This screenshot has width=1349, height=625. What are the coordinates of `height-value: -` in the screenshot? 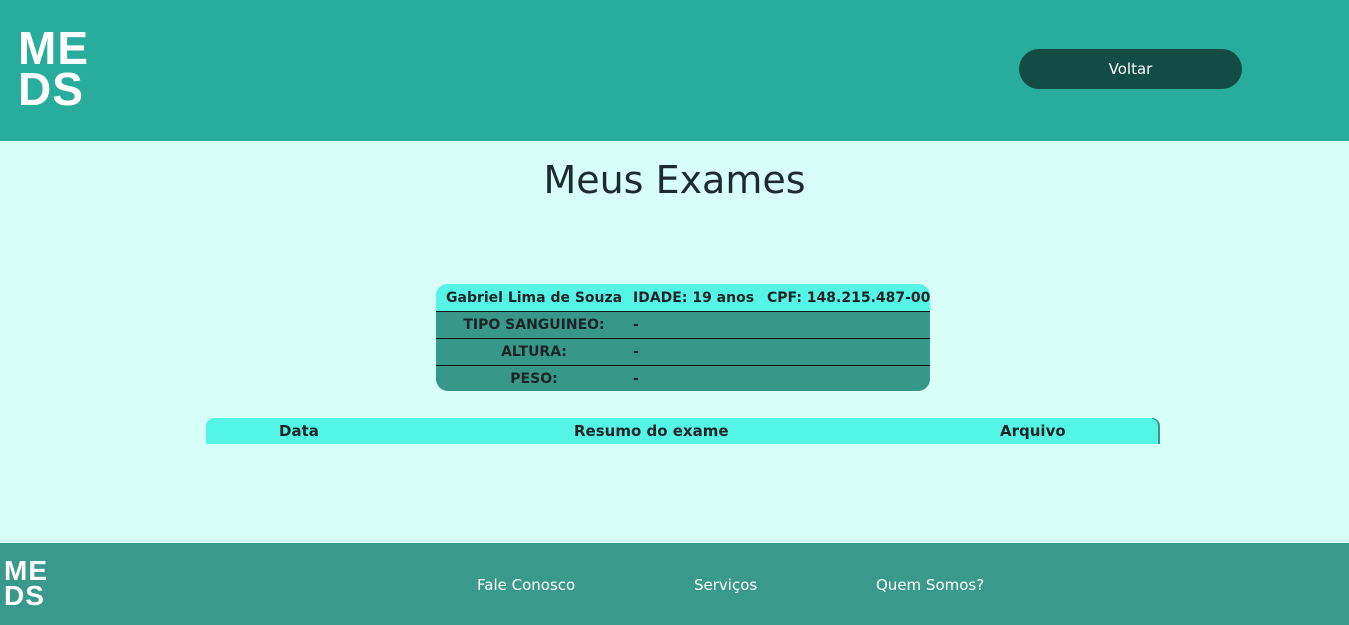 It's located at (636, 352).